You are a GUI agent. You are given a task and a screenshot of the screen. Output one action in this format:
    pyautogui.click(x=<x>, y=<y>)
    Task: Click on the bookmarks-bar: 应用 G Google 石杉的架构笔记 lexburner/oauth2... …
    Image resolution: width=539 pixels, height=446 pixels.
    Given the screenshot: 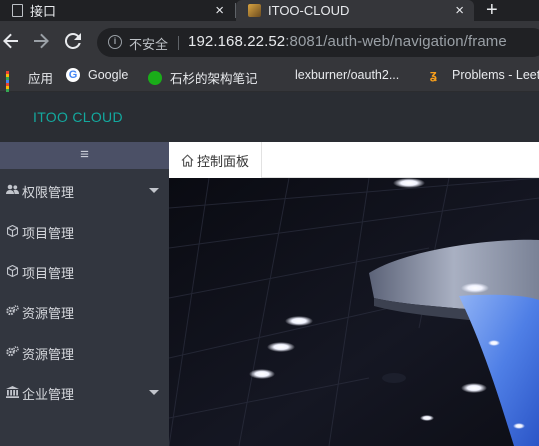 What is the action you would take?
    pyautogui.click(x=269, y=79)
    